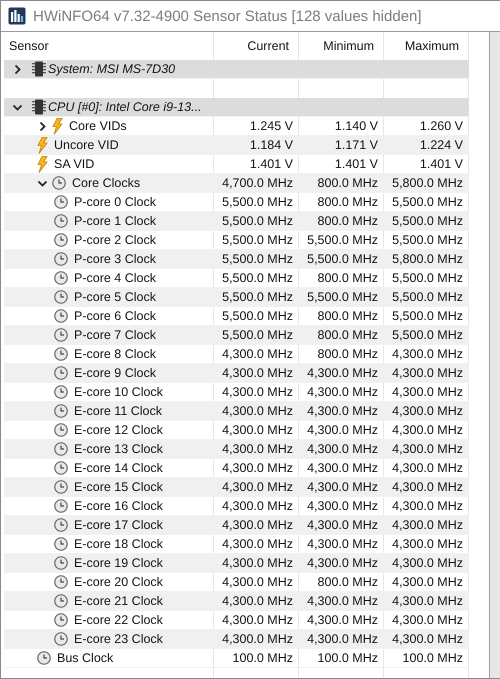 This screenshot has height=679, width=500. What do you see at coordinates (441, 164) in the screenshot?
I see `value-cell-text: 1.401 V` at bounding box center [441, 164].